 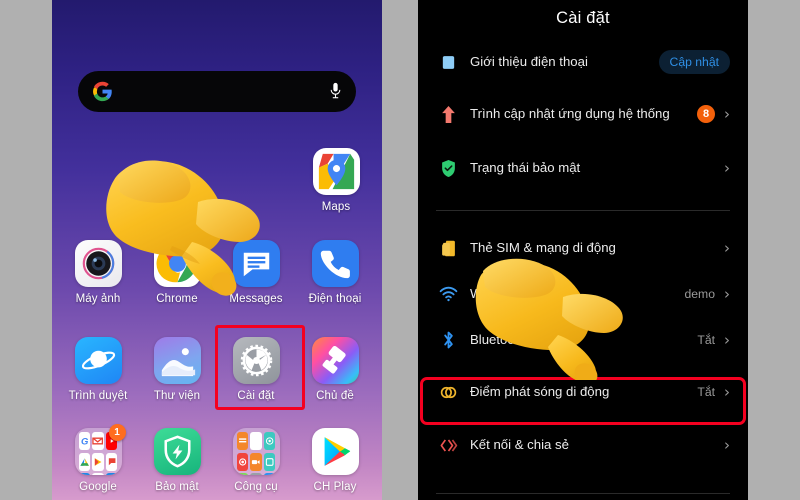 I want to click on app-label: Google, so click(x=98, y=487).